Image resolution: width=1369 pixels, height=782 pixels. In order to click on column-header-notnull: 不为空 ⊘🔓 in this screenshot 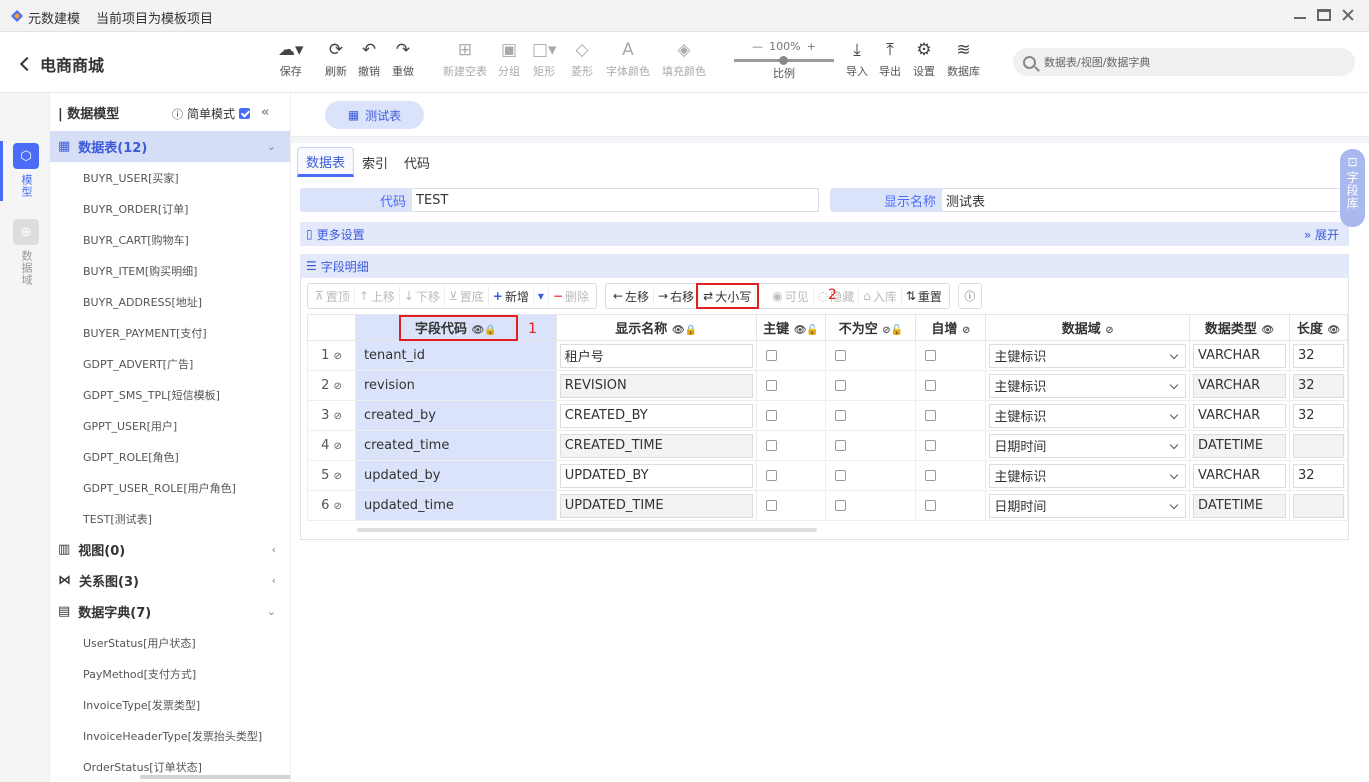, I will do `click(871, 327)`.